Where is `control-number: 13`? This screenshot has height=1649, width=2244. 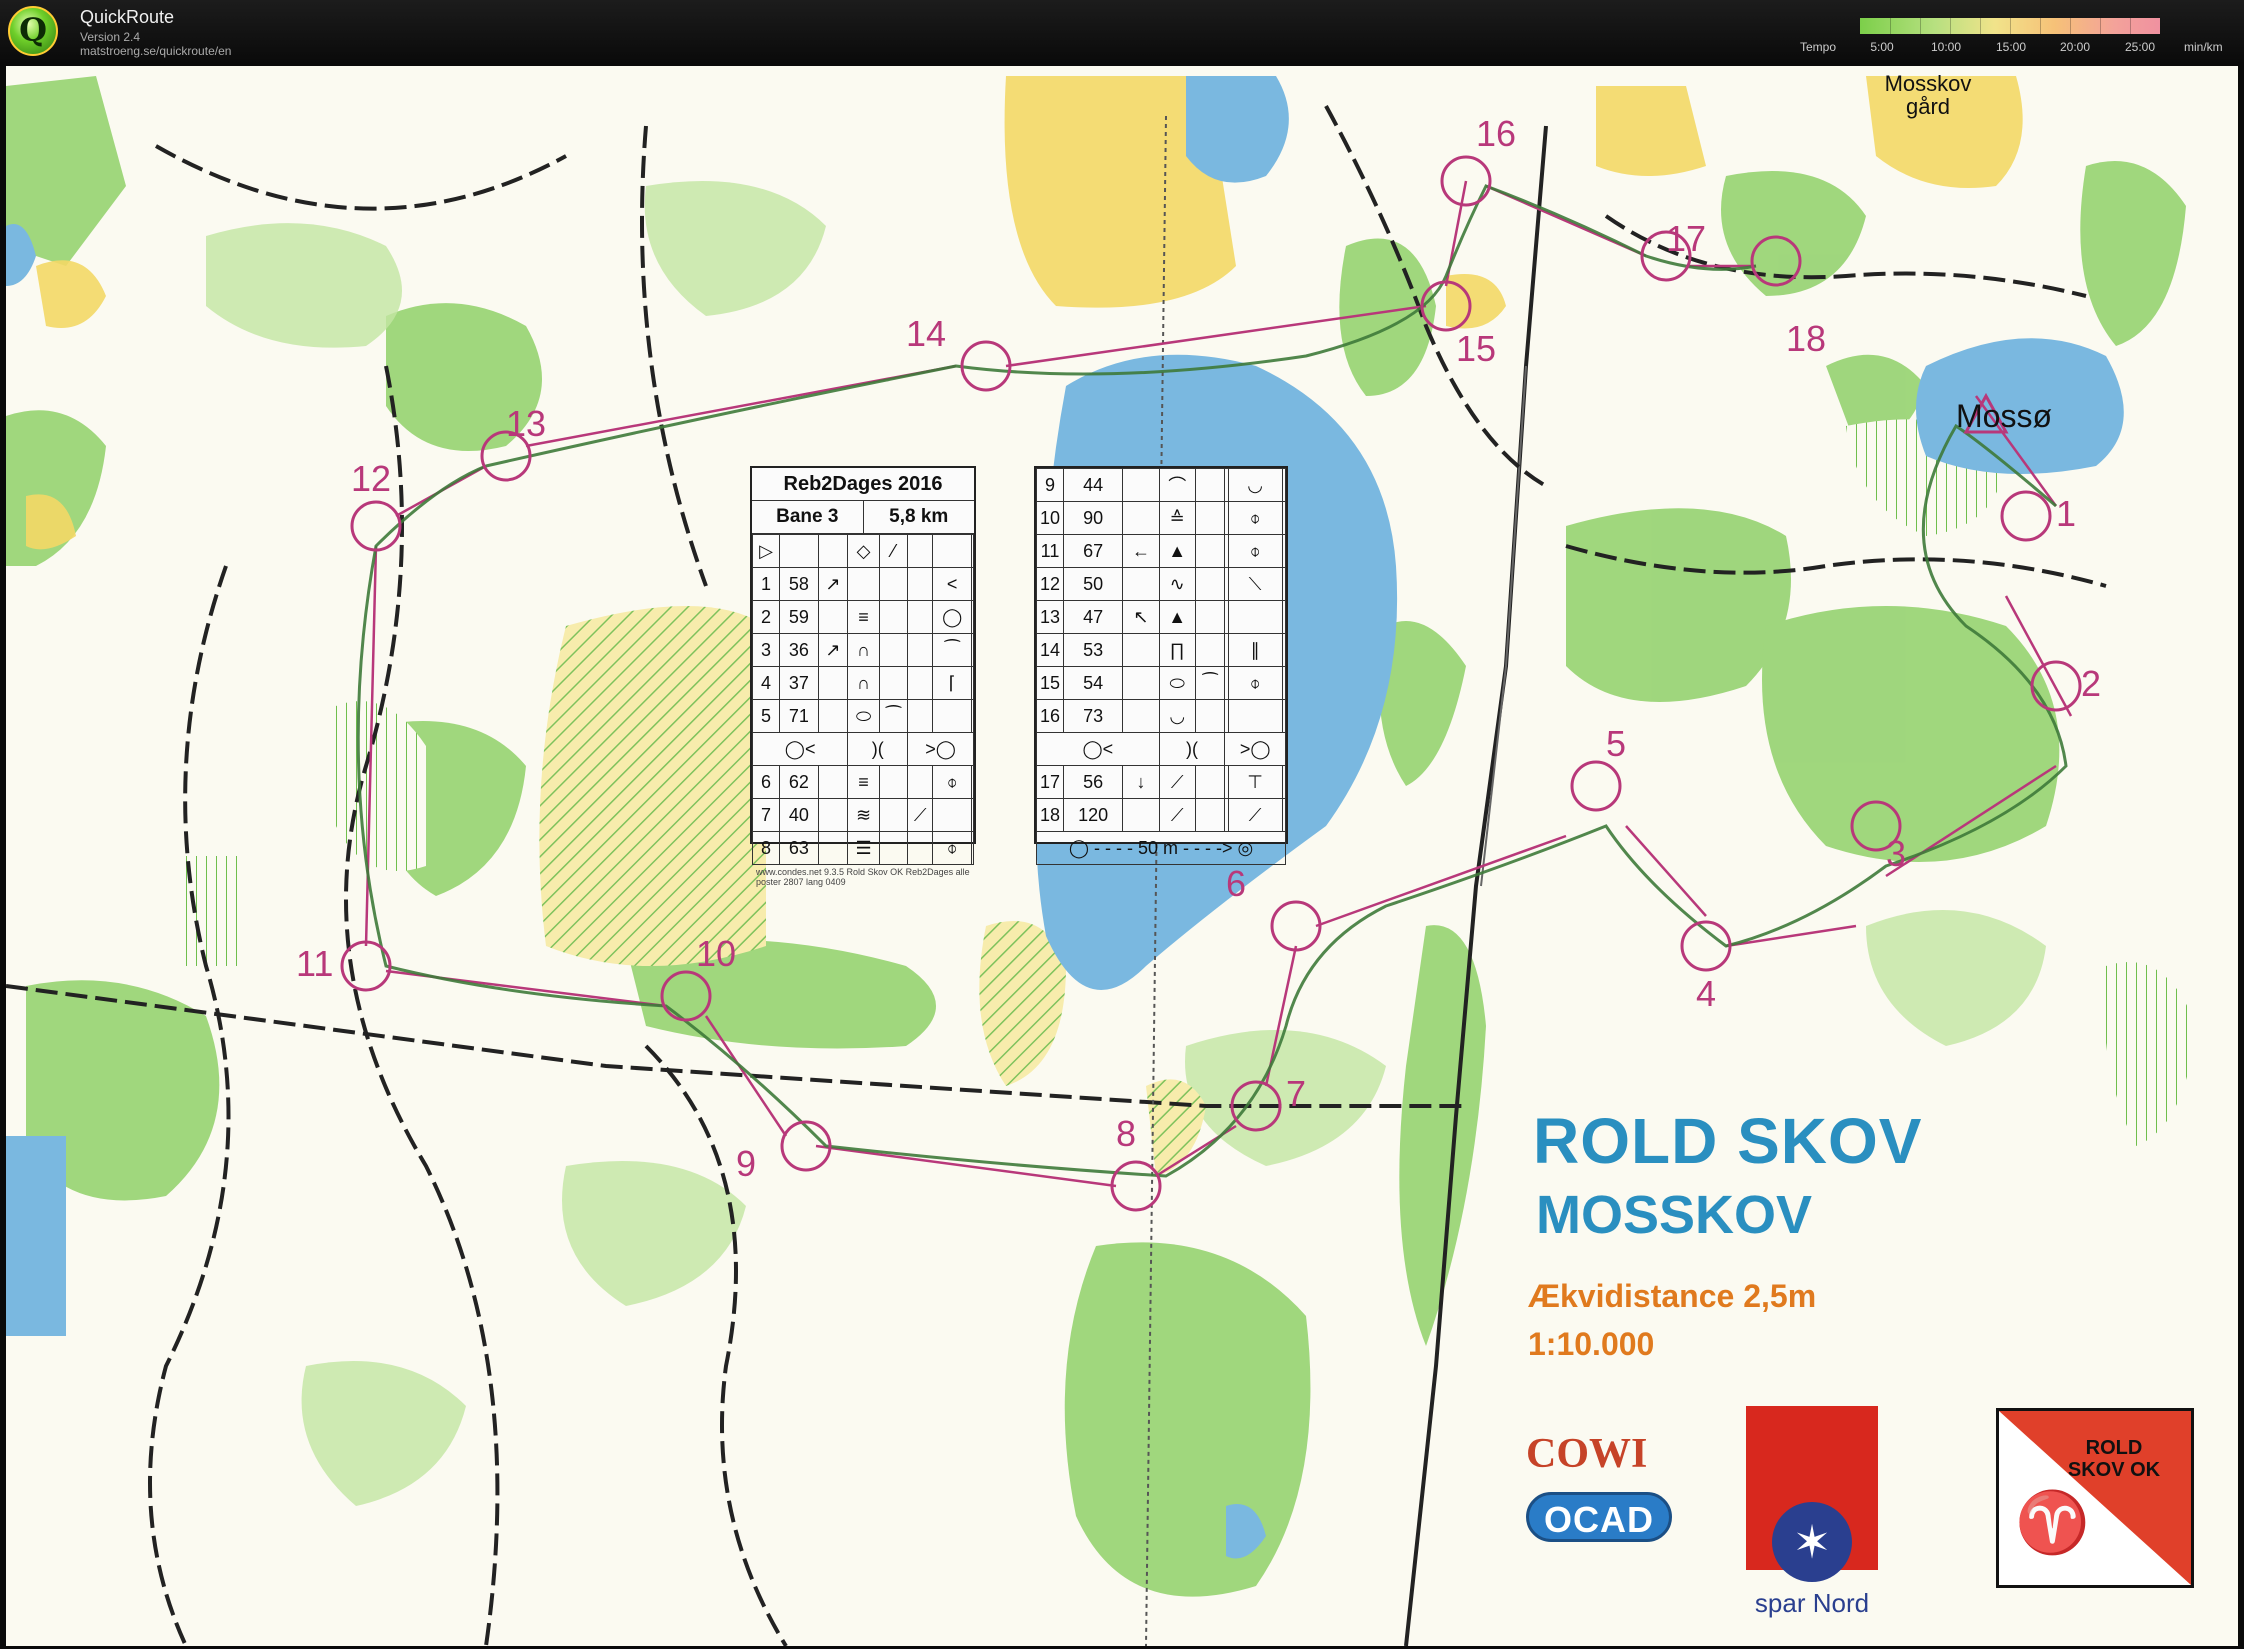
control-number: 13 is located at coordinates (526, 423).